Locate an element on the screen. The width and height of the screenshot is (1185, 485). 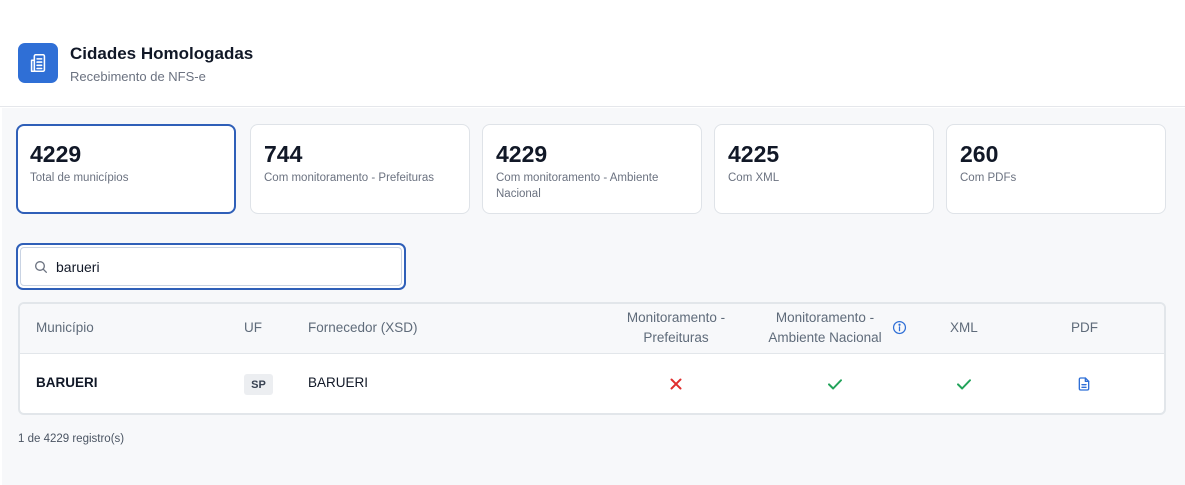
stat-value: 260 is located at coordinates (979, 154).